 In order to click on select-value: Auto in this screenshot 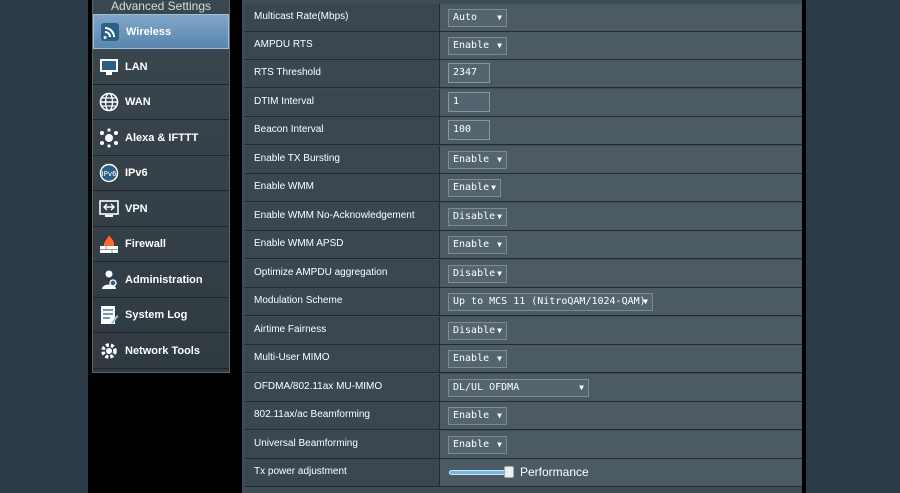, I will do `click(465, 17)`.